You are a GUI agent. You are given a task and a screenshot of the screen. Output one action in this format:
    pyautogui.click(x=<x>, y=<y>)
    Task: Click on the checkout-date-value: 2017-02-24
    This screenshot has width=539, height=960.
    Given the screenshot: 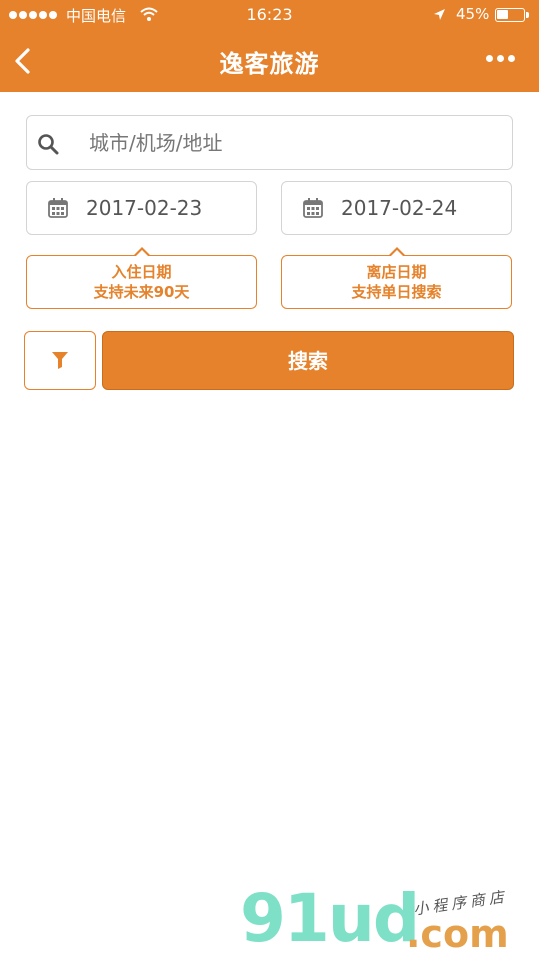 What is the action you would take?
    pyautogui.click(x=399, y=208)
    